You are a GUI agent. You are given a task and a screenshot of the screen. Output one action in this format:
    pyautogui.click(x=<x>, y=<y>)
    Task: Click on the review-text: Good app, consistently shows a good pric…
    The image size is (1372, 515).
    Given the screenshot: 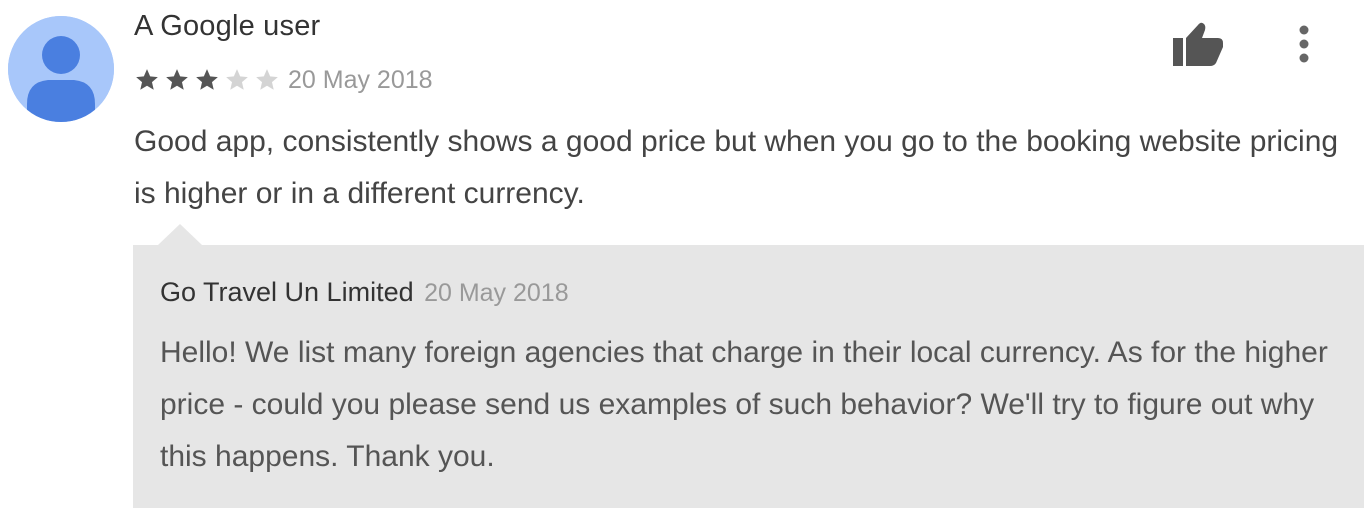 What is the action you would take?
    pyautogui.click(x=736, y=167)
    